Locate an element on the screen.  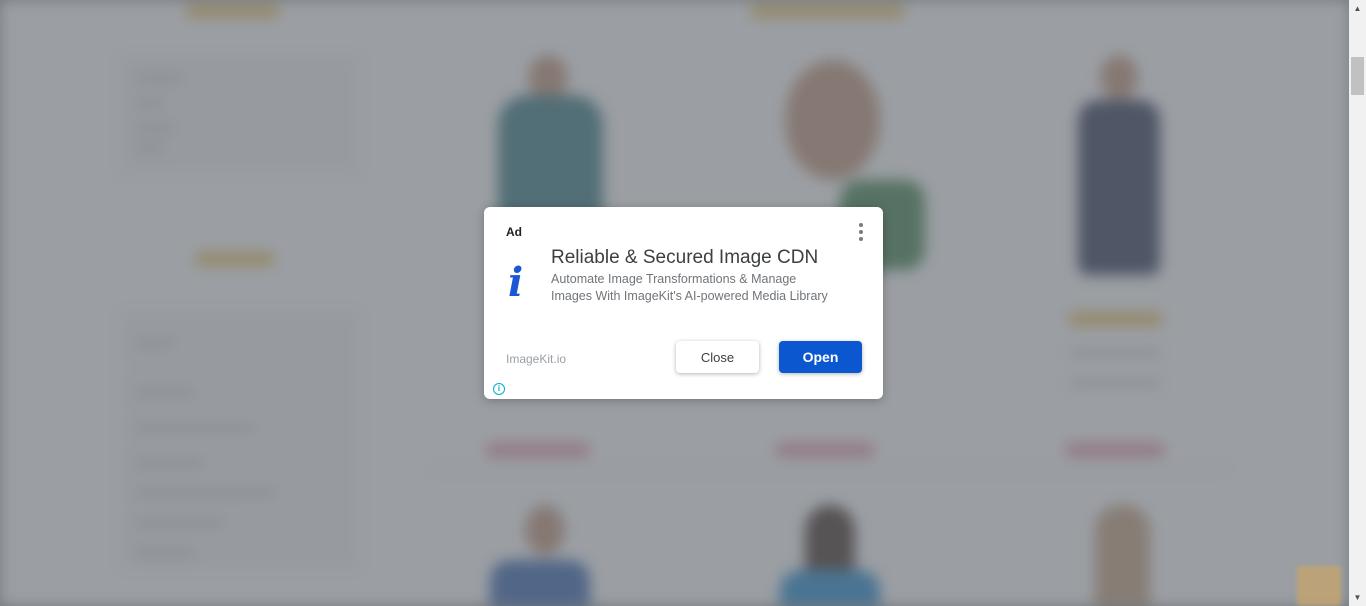
more-options-icon is located at coordinates (861, 232).